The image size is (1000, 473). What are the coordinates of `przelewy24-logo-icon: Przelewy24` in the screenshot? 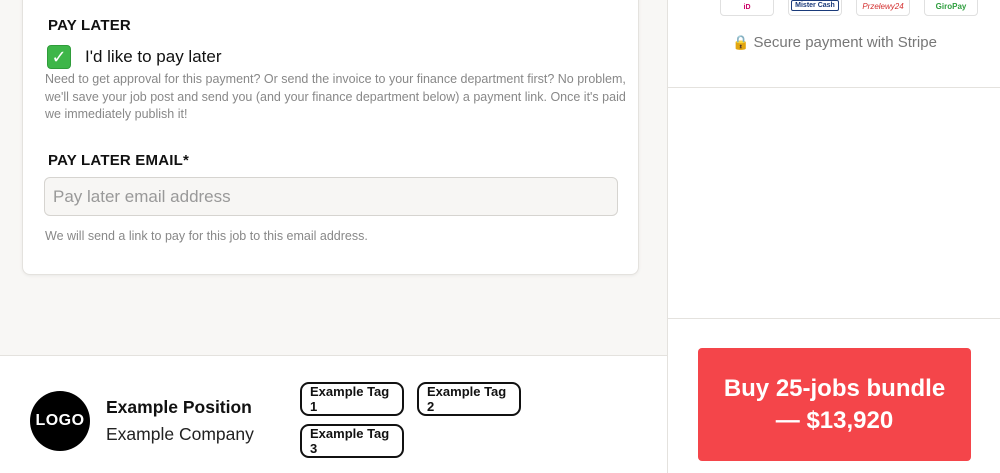 It's located at (883, 8).